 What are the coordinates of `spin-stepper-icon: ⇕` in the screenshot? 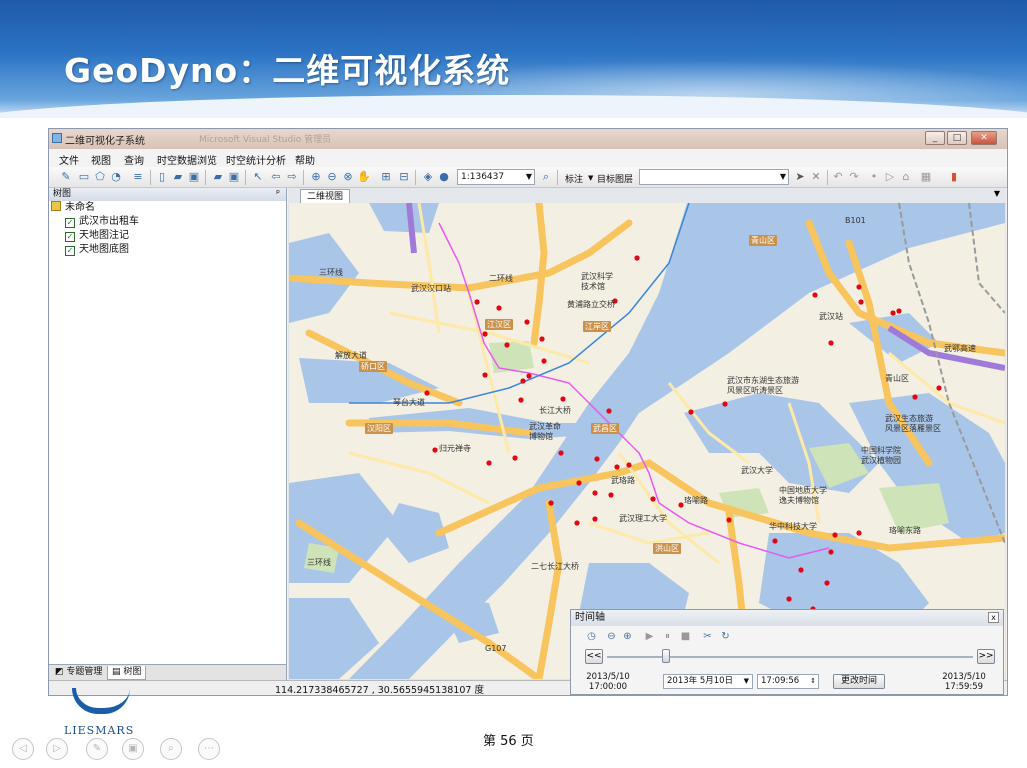 It's located at (813, 681).